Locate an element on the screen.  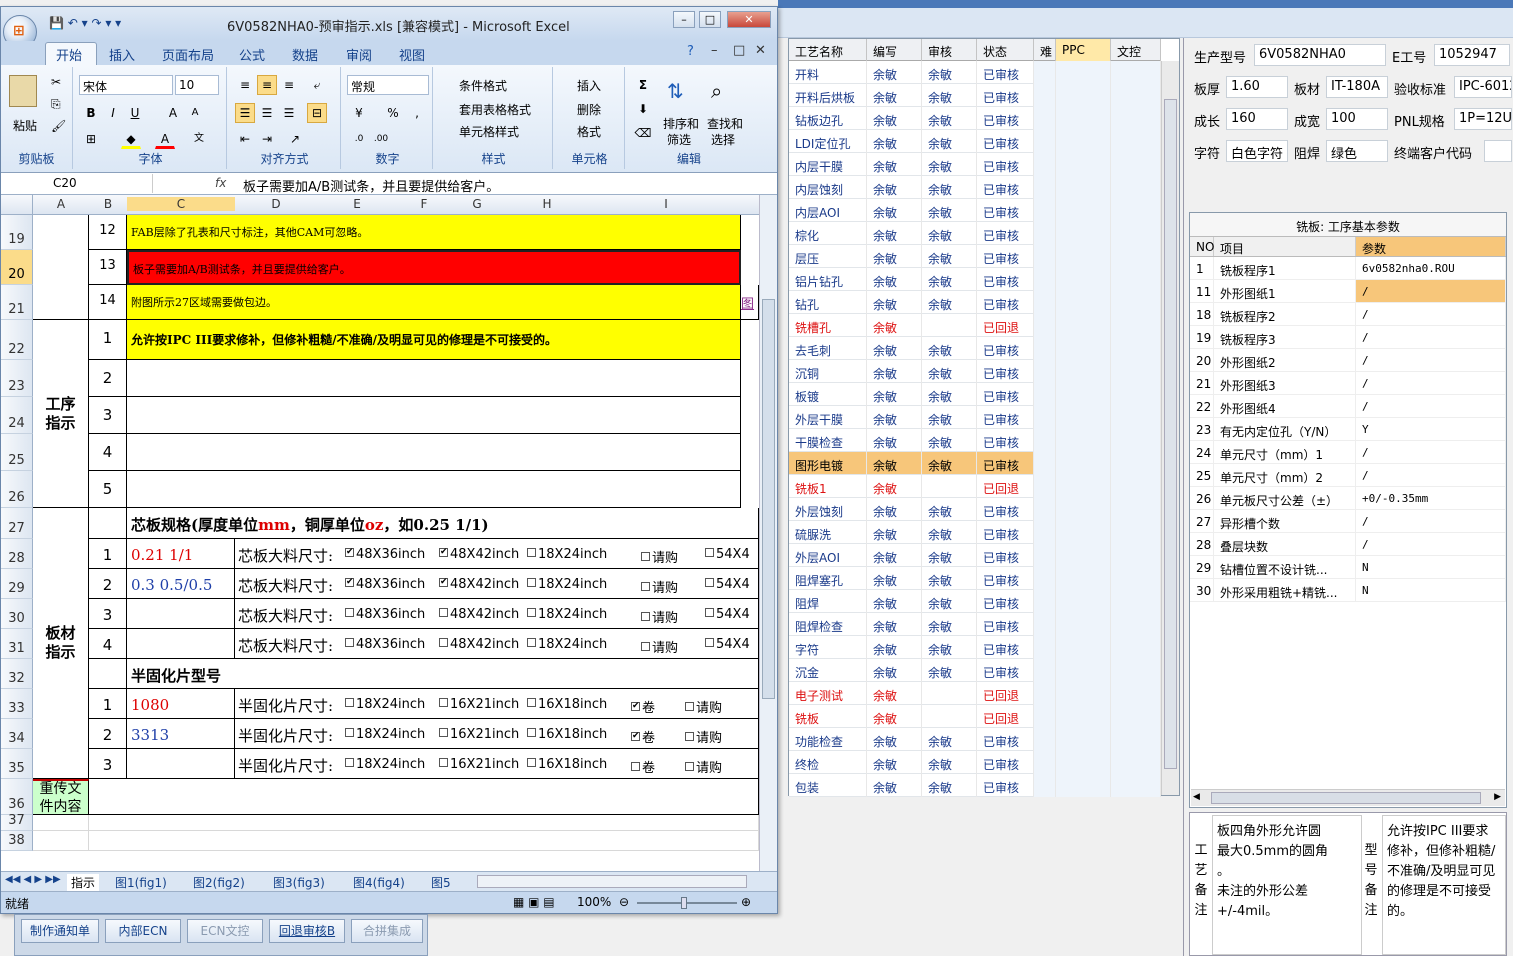
process-row: 棕化 余敏 余敏 已审核 is located at coordinates (975, 233).